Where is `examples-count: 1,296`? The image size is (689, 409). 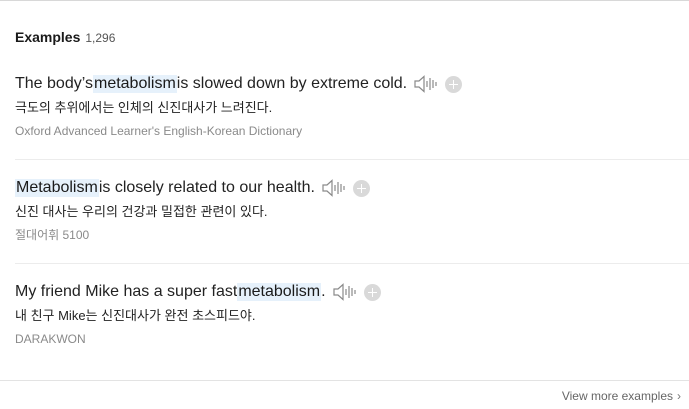 examples-count: 1,296 is located at coordinates (100, 38).